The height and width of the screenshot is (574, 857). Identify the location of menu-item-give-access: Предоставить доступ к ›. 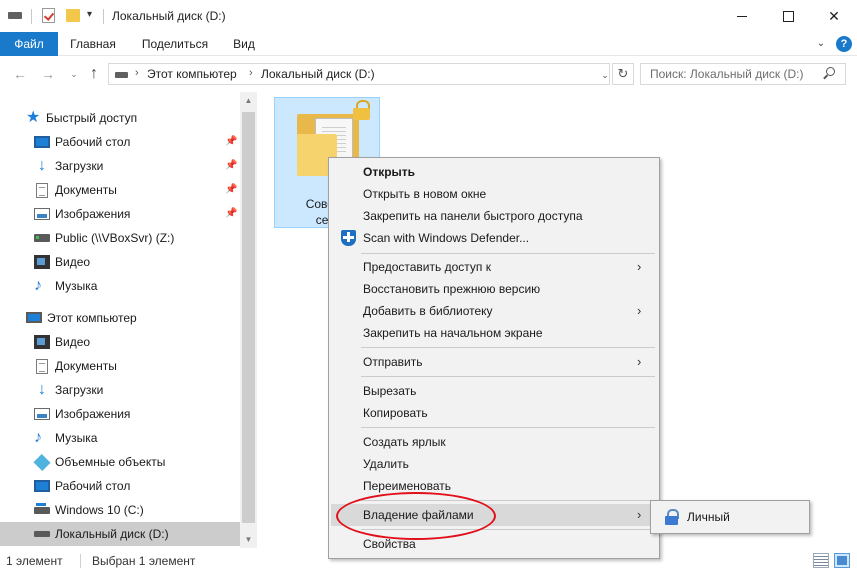
(494, 267).